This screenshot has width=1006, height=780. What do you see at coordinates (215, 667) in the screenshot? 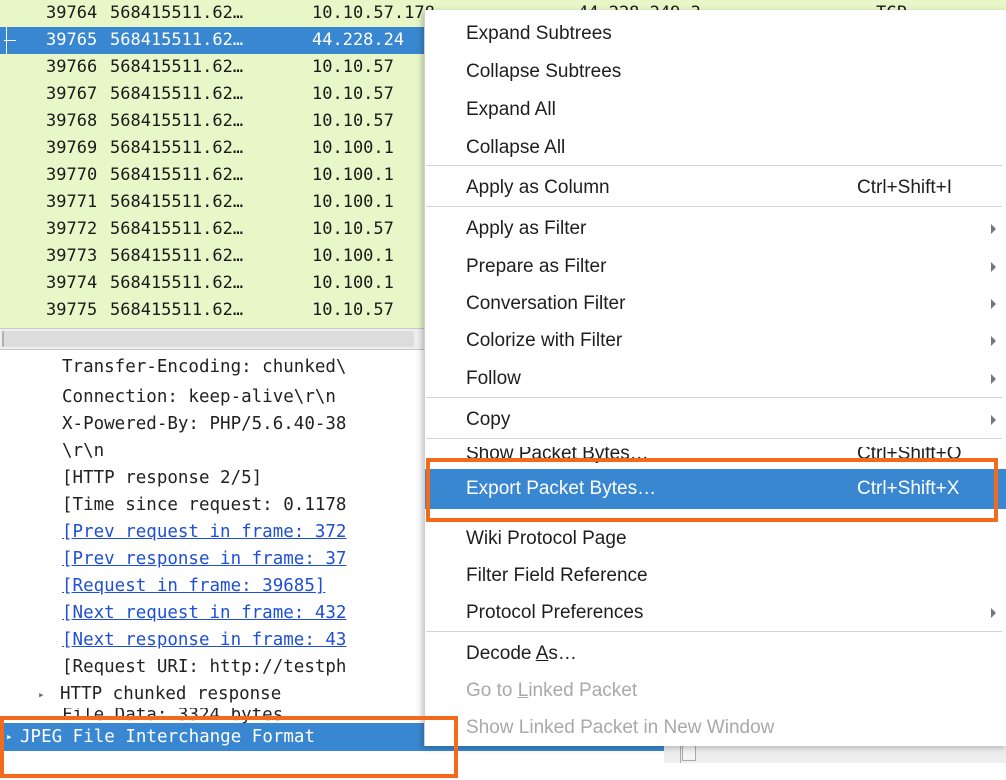
I see `detail-line: [Request URI: http://testph` at bounding box center [215, 667].